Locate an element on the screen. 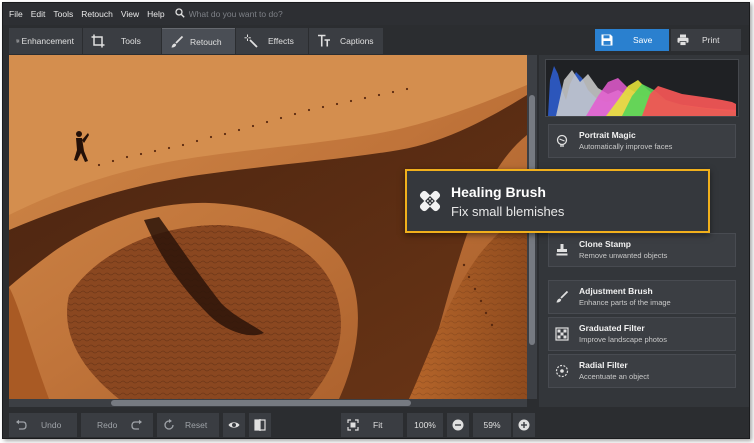 Image resolution: width=754 pixels, height=443 pixels. menu-bar: File Edit Tools Retouch View Help is located at coordinates (376, 14).